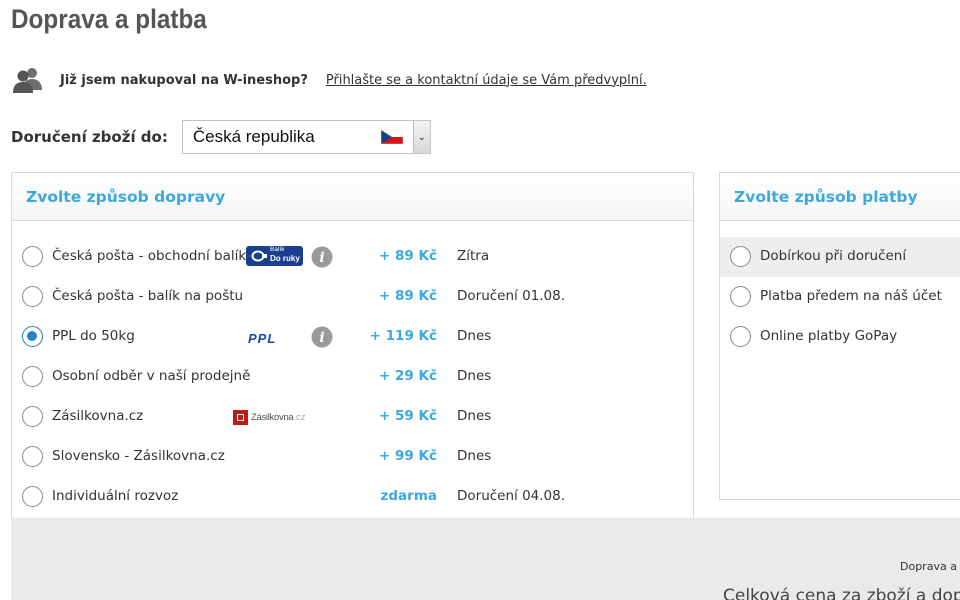 The width and height of the screenshot is (960, 600). What do you see at coordinates (511, 296) in the screenshot?
I see `shipping-option-date: Doručení 01.08.` at bounding box center [511, 296].